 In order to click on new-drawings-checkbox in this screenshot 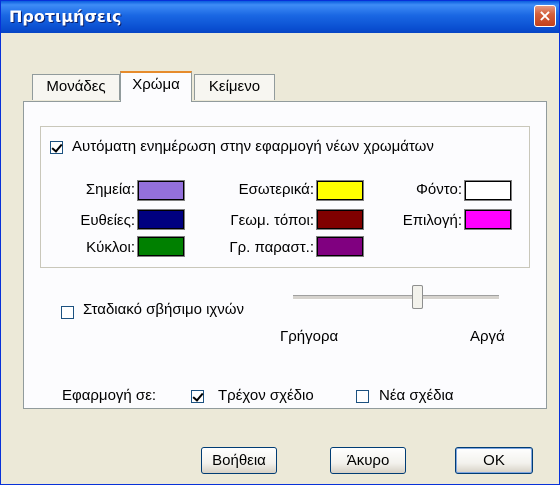, I will do `click(362, 396)`.